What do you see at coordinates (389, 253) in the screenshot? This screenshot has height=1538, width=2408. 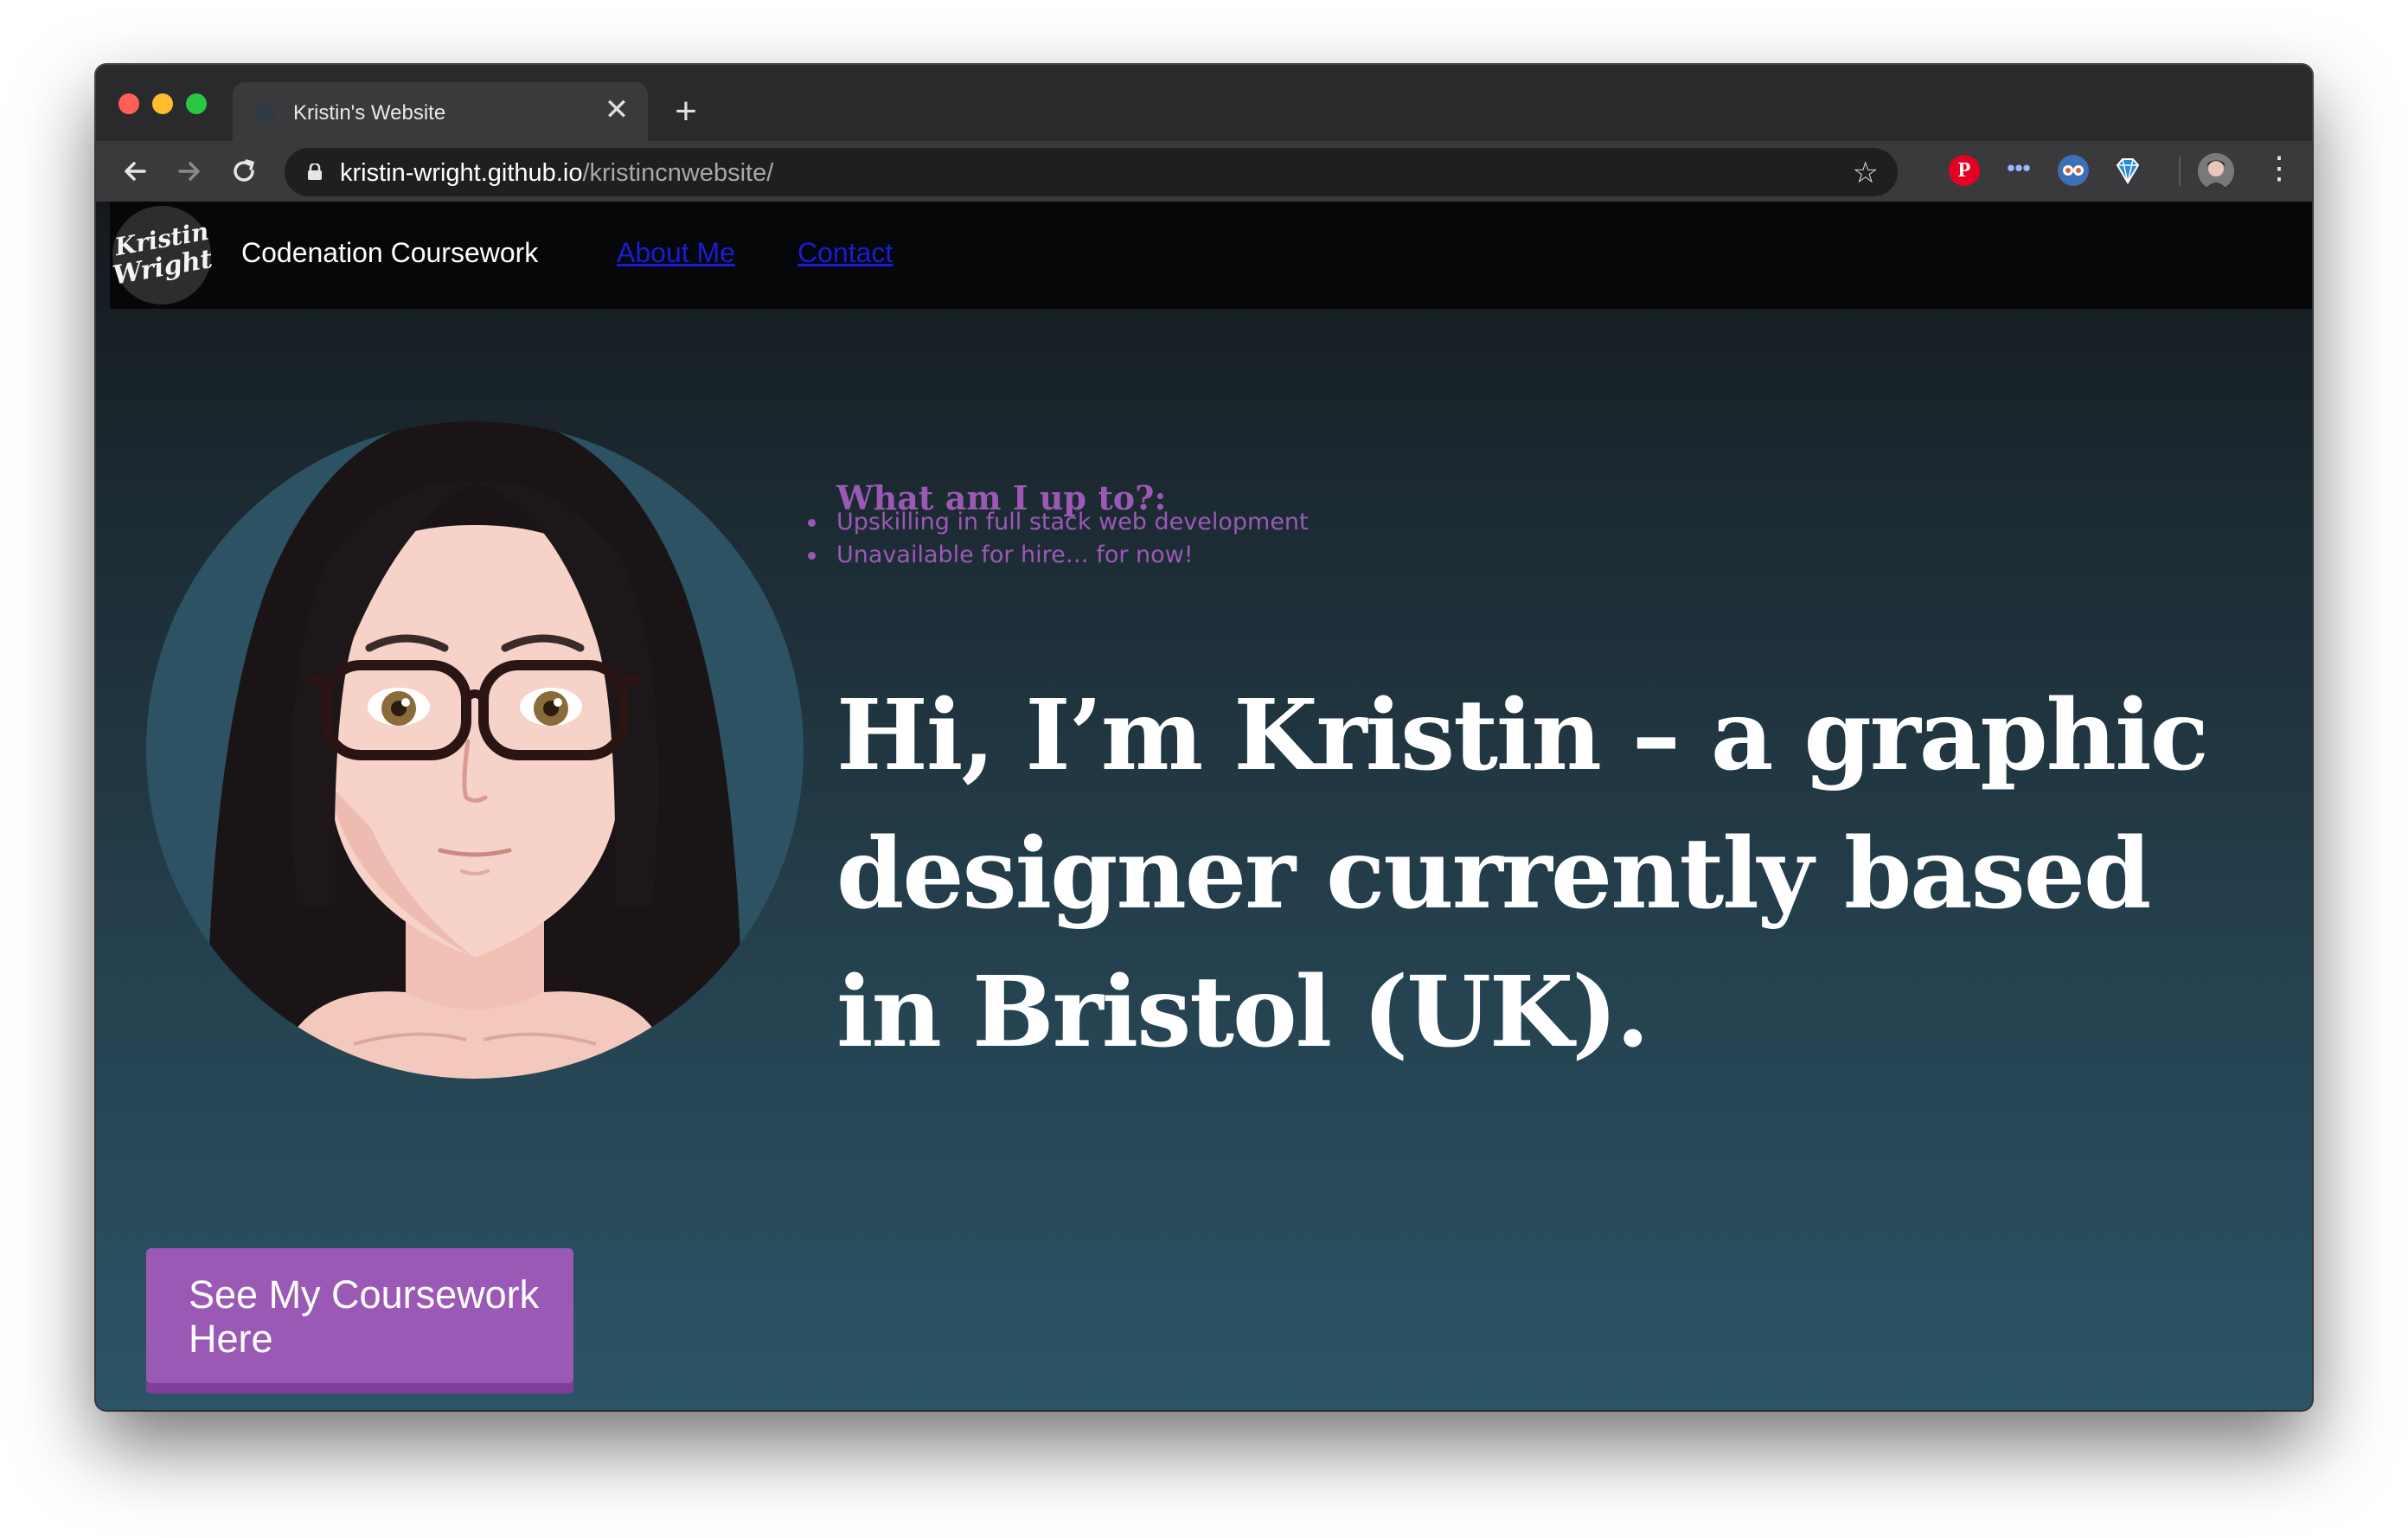 I see `site-title: Codenation Coursework` at bounding box center [389, 253].